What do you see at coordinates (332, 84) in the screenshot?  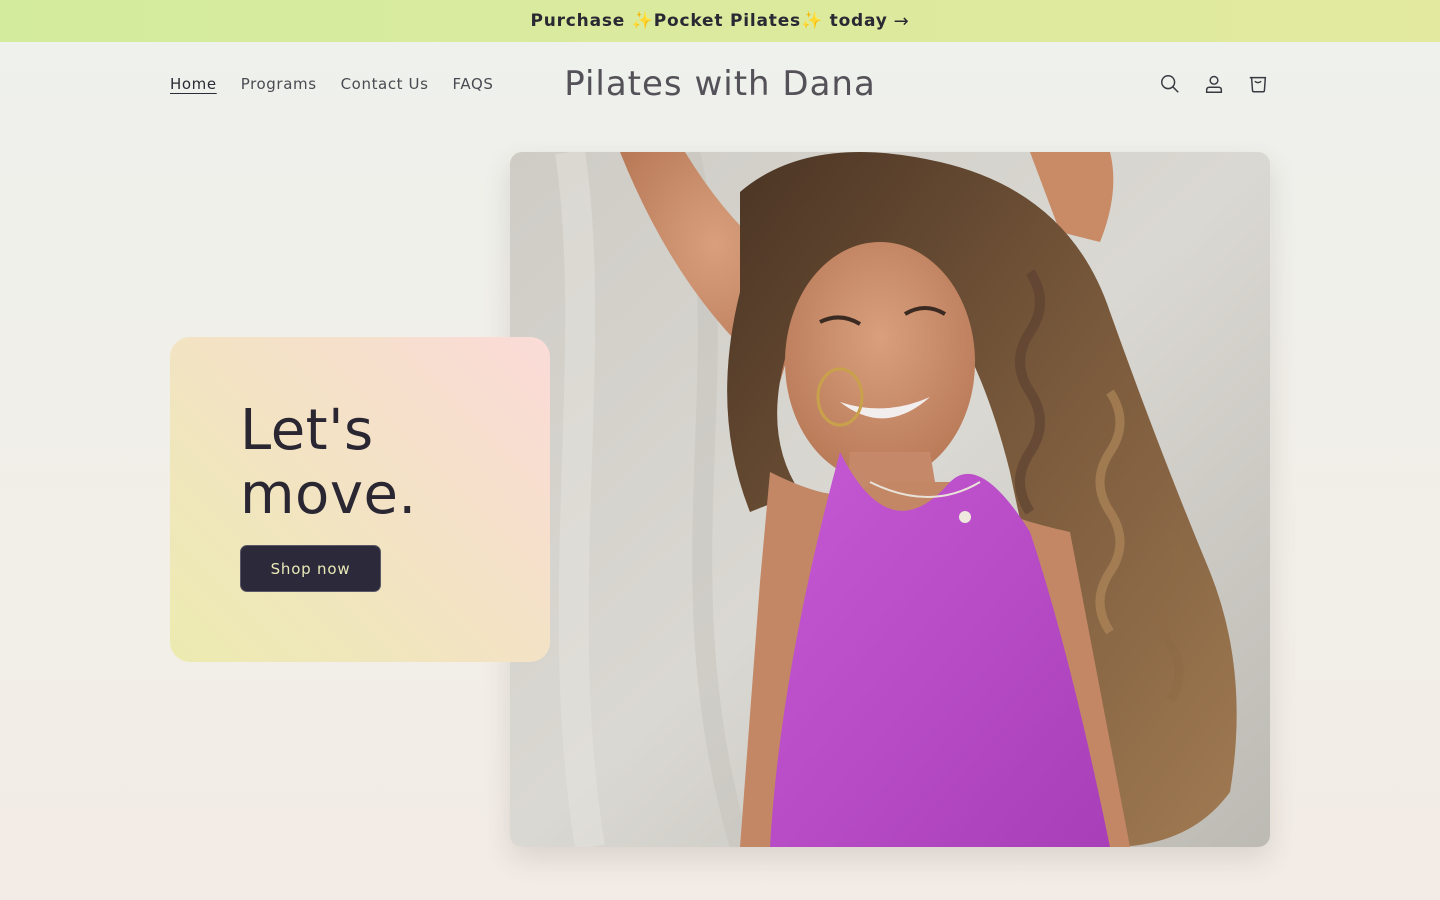 I see `main-nav: Home Programs Contact Us FAQS` at bounding box center [332, 84].